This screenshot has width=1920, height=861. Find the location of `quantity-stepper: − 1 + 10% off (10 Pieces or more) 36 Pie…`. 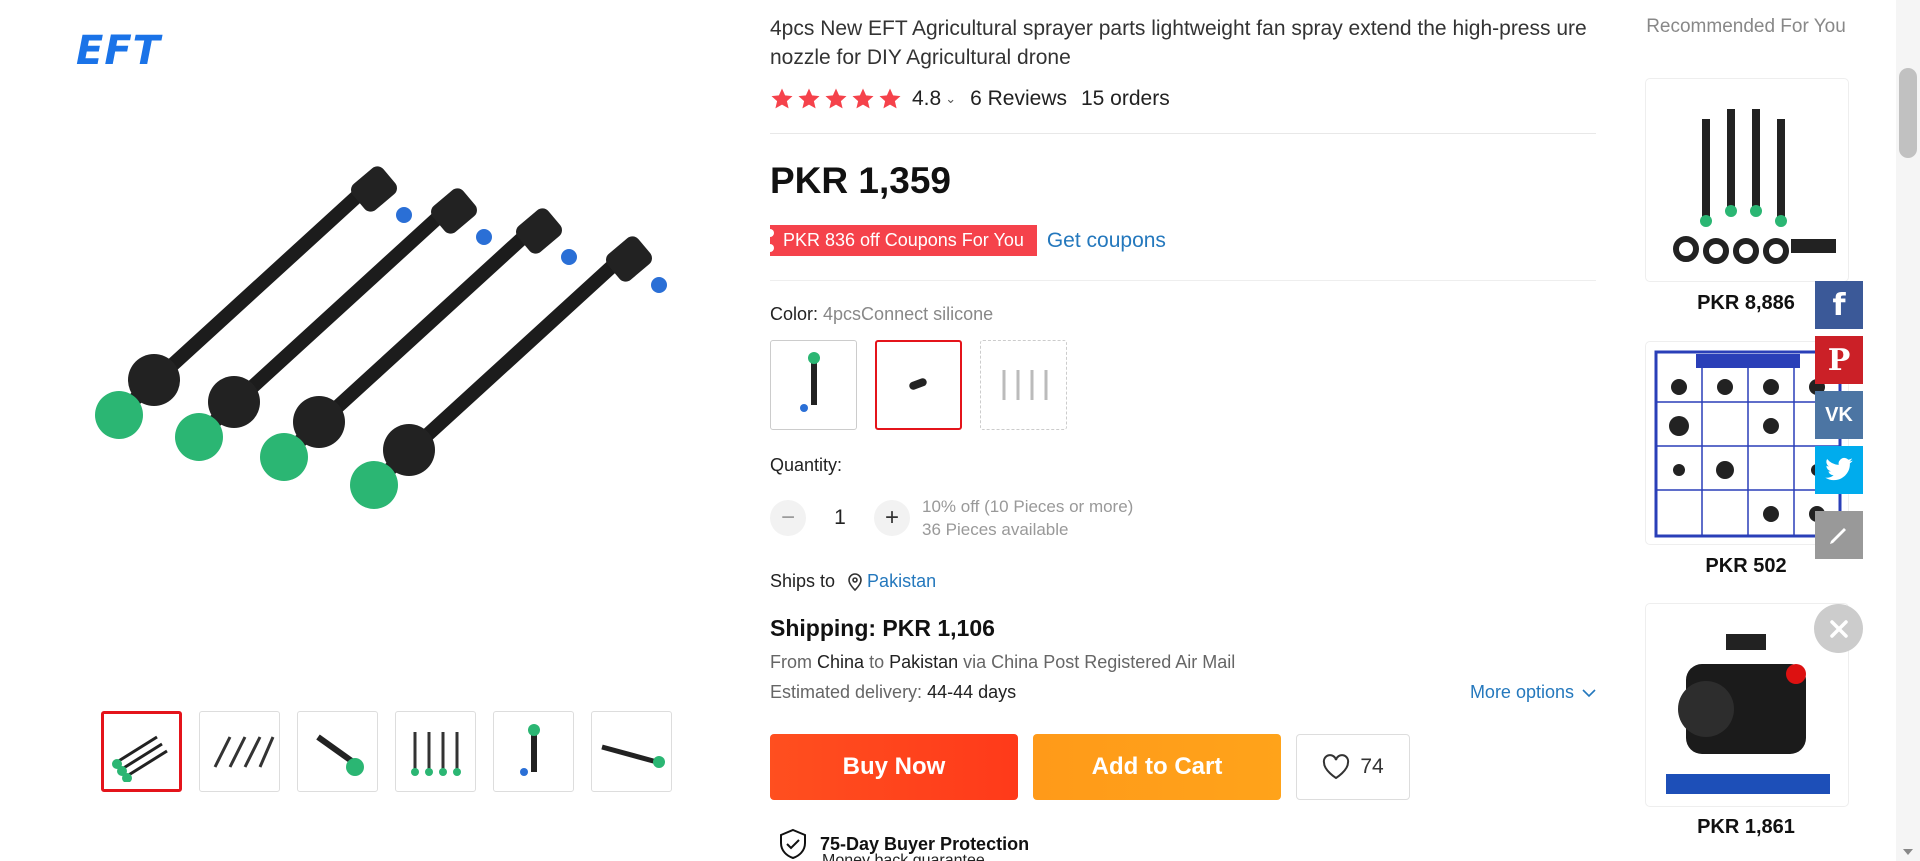

quantity-stepper: − 1 + 10% off (10 Pieces or more) 36 Pie… is located at coordinates (951, 518).